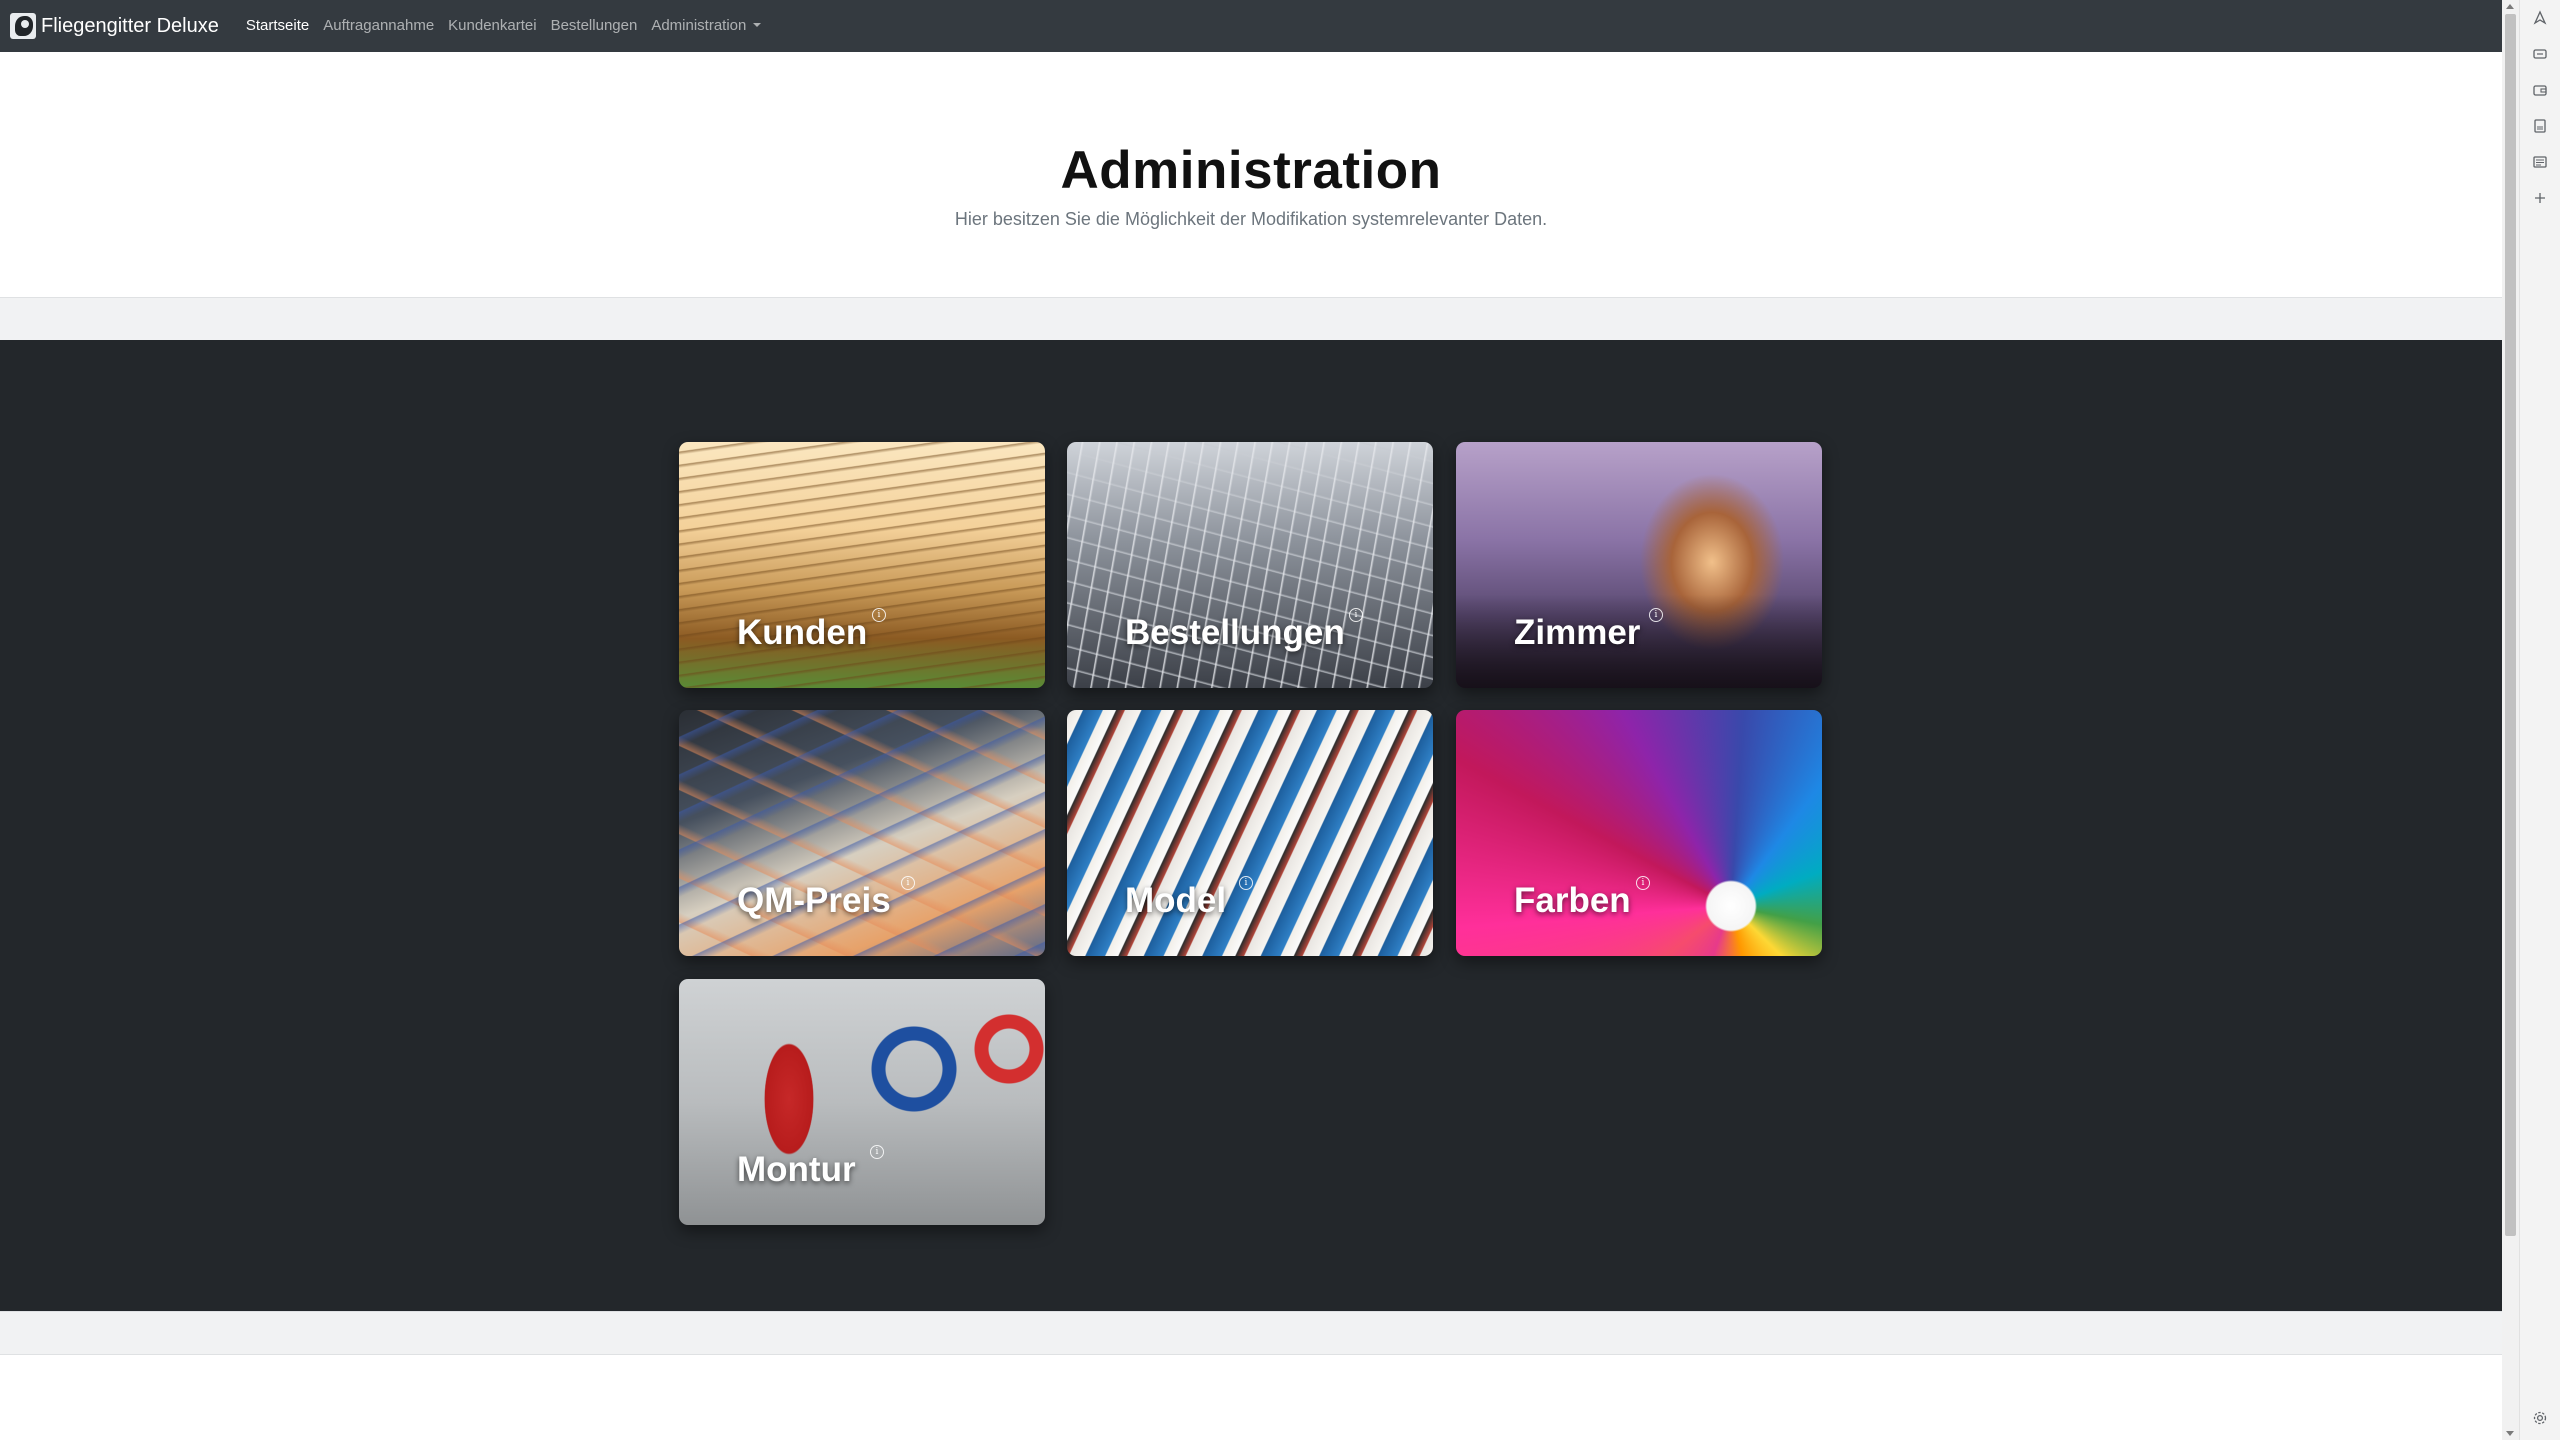 Image resolution: width=2560 pixels, height=1440 pixels. Describe the element at coordinates (594, 26) in the screenshot. I see `nav-item-bestellungen: Bestellungen` at that location.